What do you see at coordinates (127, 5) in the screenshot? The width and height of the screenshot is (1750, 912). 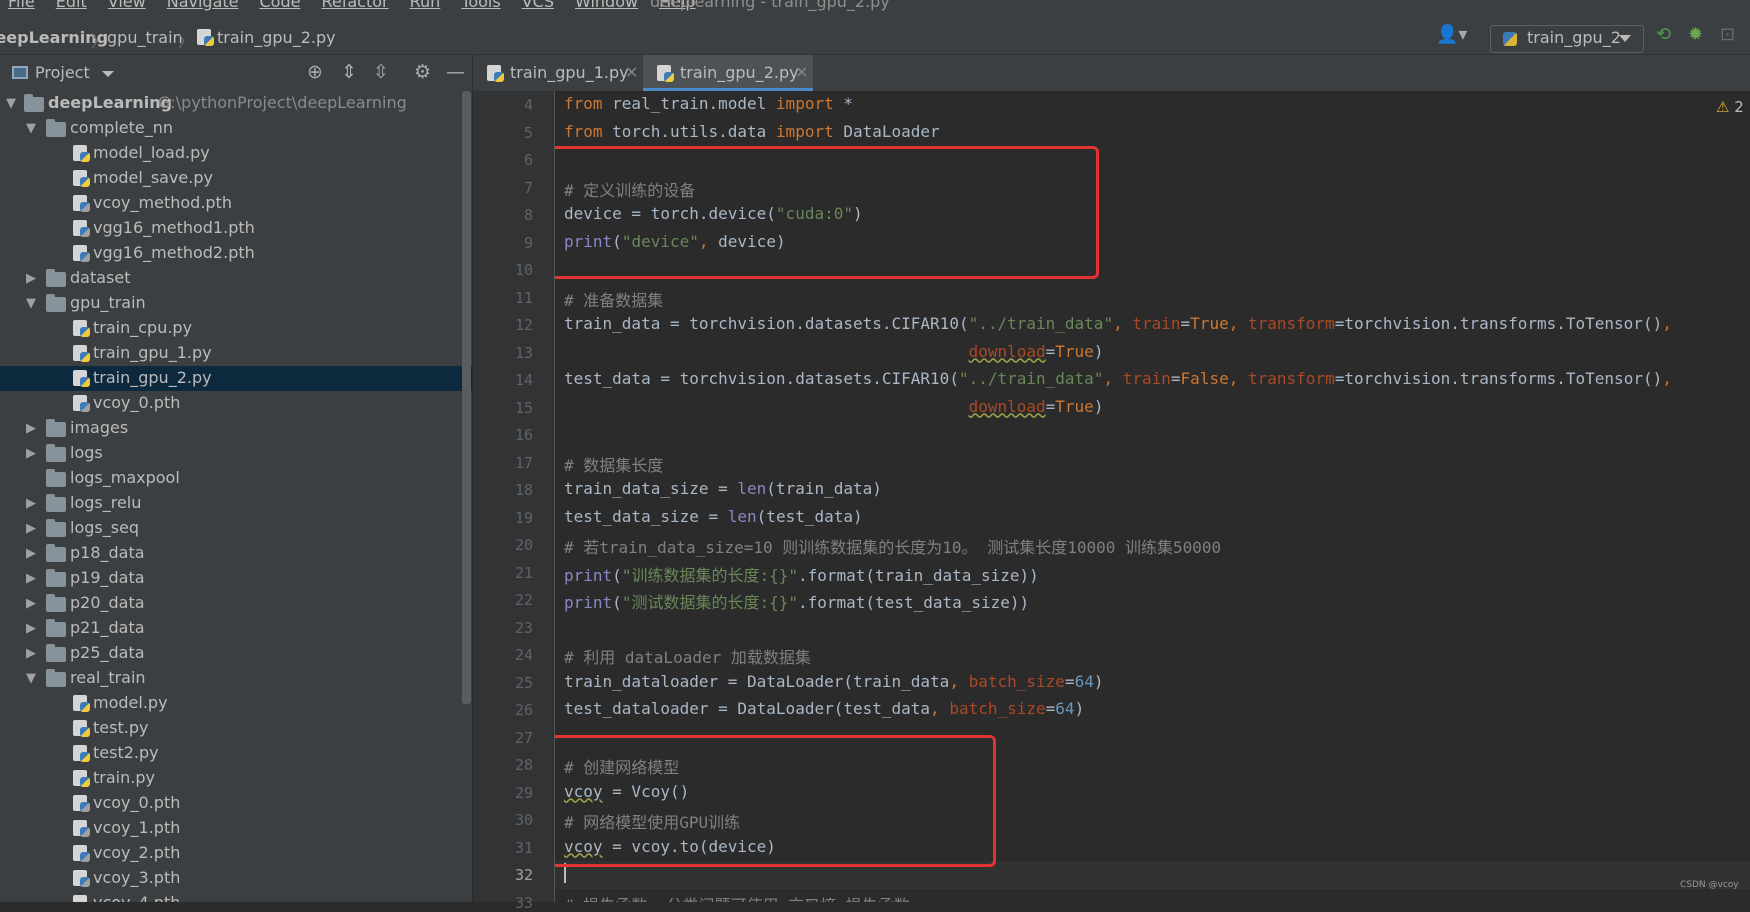 I see `menu-view: View` at bounding box center [127, 5].